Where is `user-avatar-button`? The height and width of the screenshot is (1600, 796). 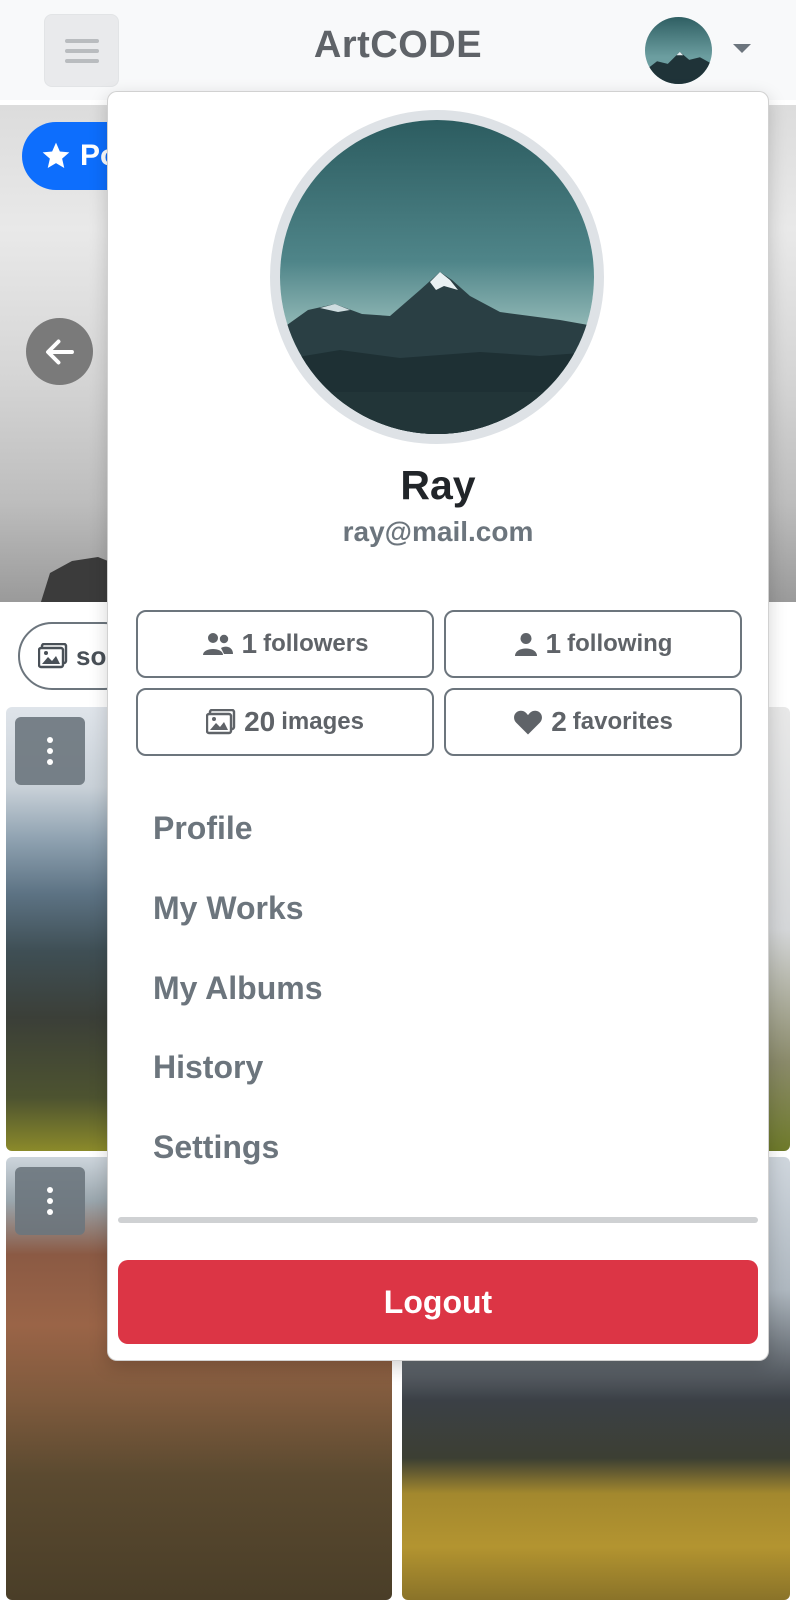 user-avatar-button is located at coordinates (678, 50).